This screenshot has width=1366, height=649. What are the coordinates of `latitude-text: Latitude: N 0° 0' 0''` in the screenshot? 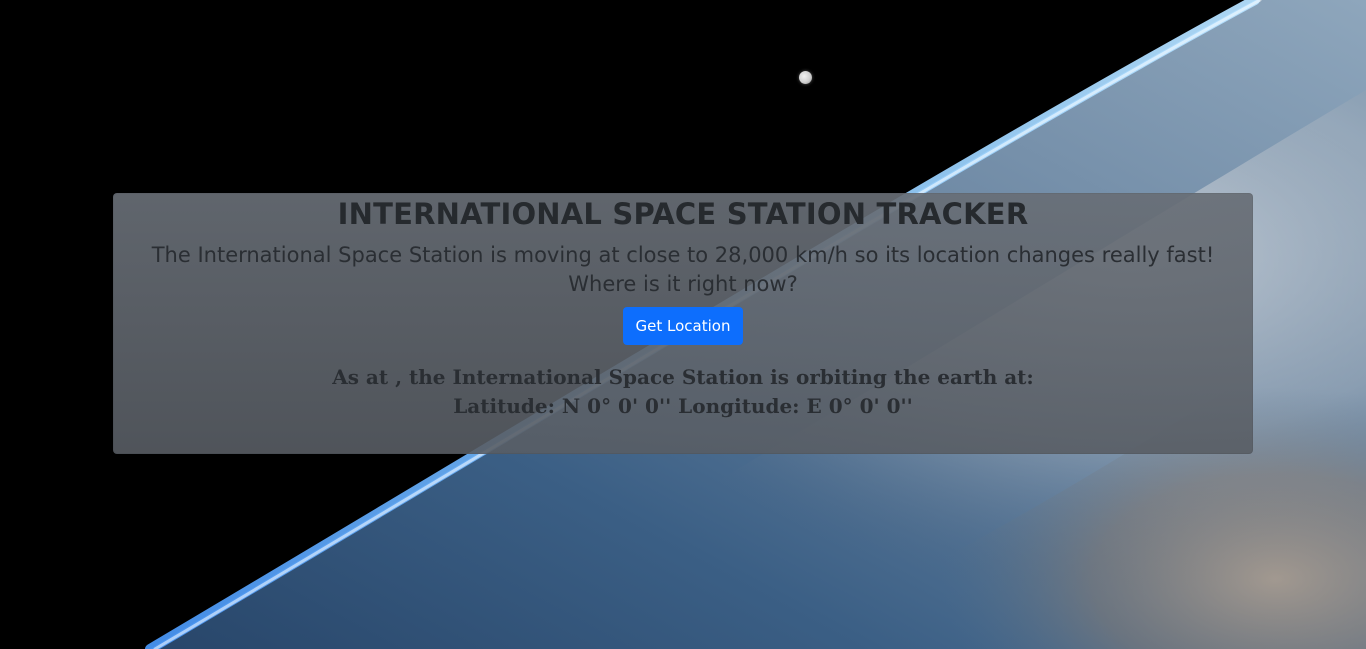 It's located at (562, 406).